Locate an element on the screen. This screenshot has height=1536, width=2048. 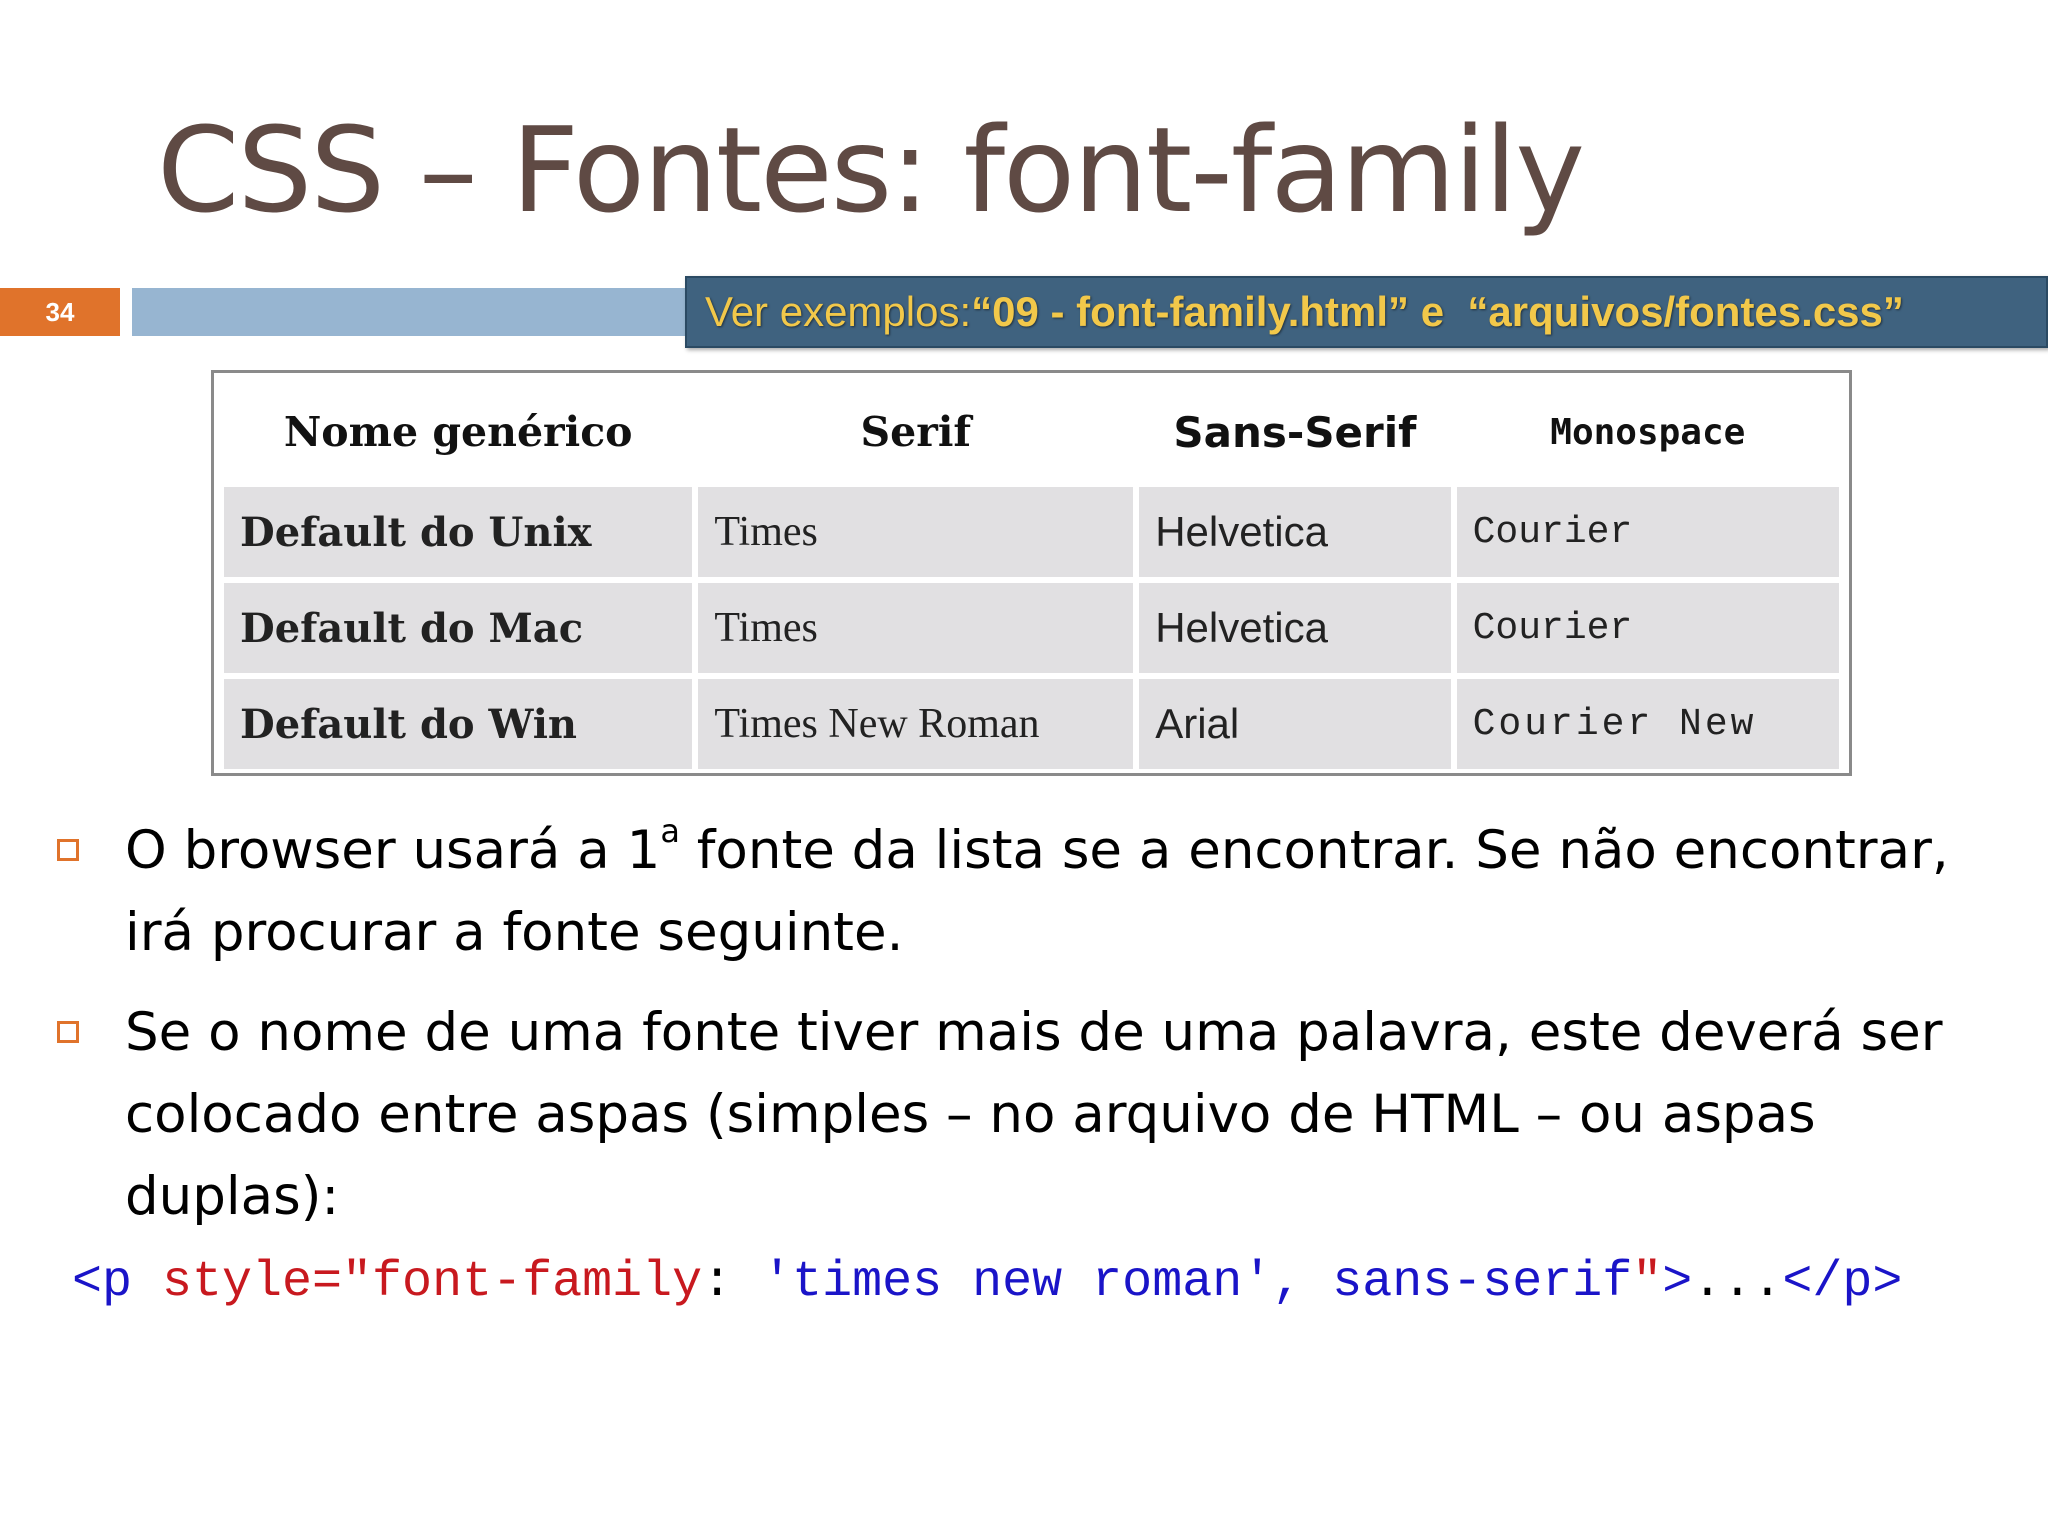
ordinal-superscript: a is located at coordinates (670, 831).